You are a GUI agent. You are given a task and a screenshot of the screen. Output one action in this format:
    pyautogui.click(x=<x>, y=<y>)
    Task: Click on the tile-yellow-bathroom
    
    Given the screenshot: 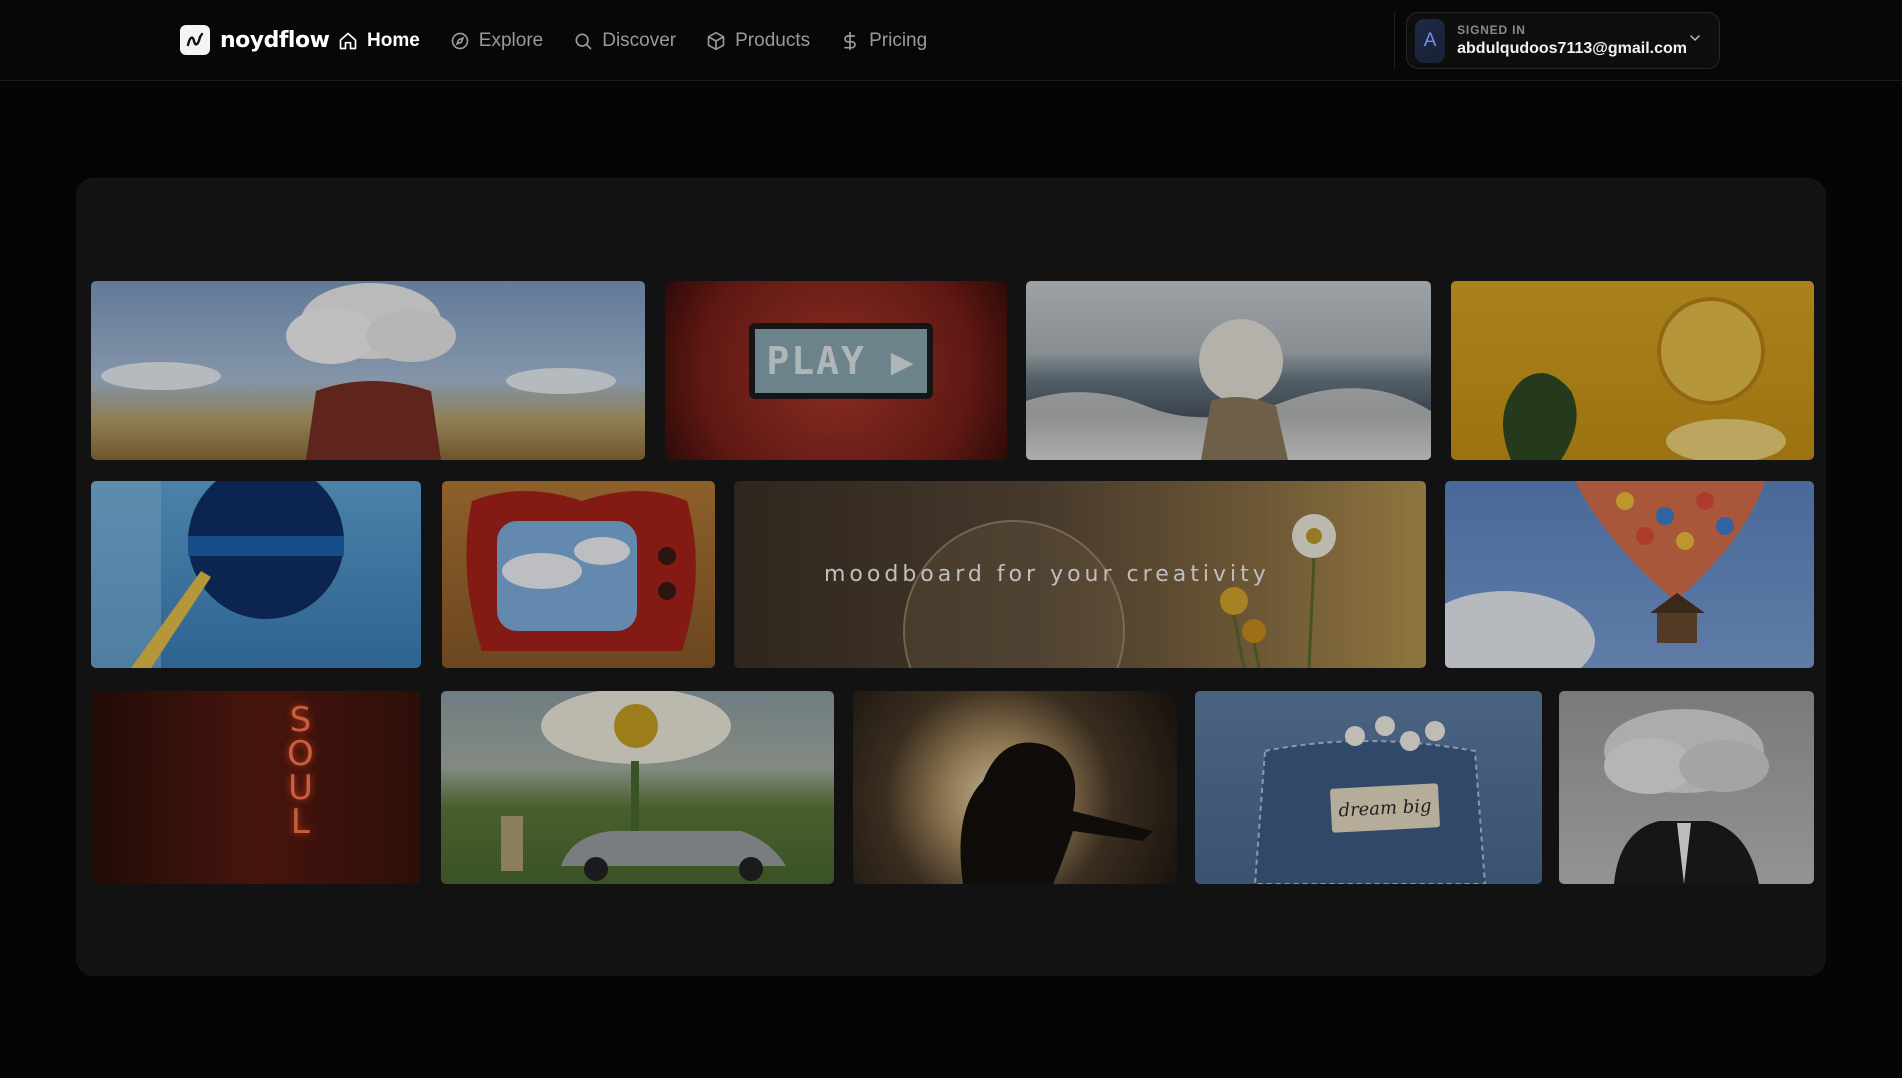 What is the action you would take?
    pyautogui.click(x=1632, y=370)
    